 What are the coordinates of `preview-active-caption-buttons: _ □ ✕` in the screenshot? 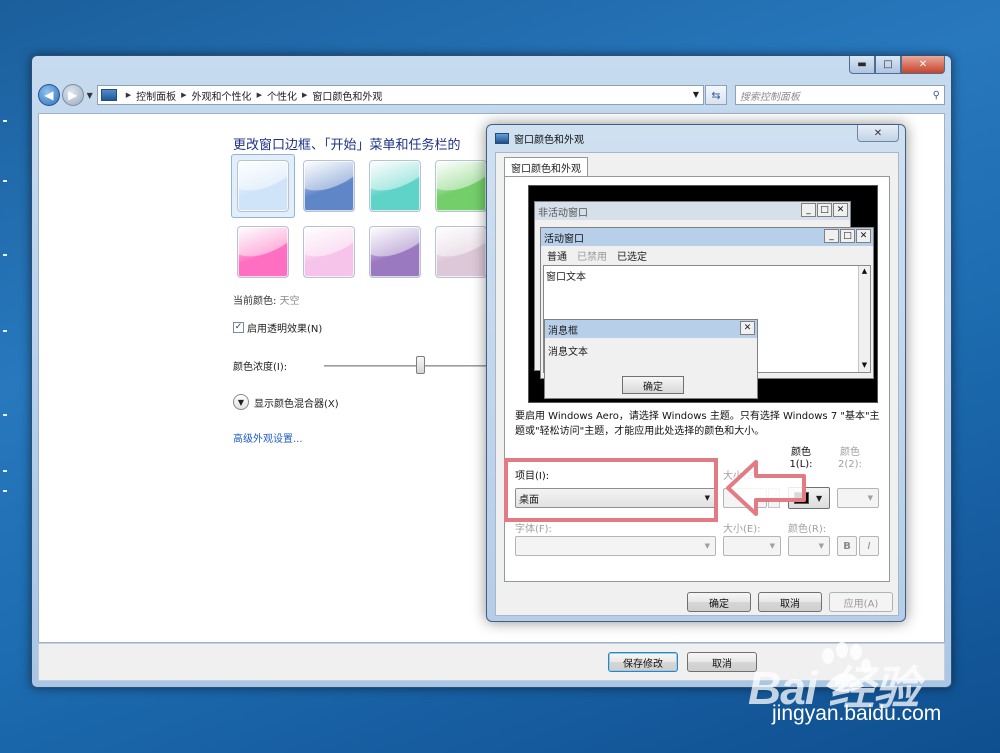 It's located at (847, 236).